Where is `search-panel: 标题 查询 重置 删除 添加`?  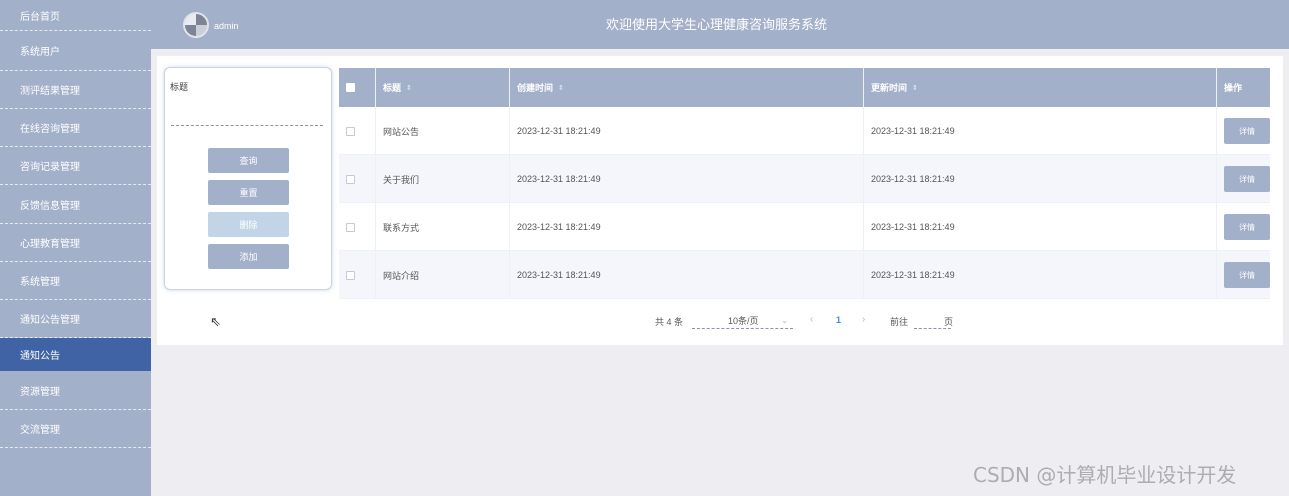
search-panel: 标题 查询 重置 删除 添加 is located at coordinates (248, 178).